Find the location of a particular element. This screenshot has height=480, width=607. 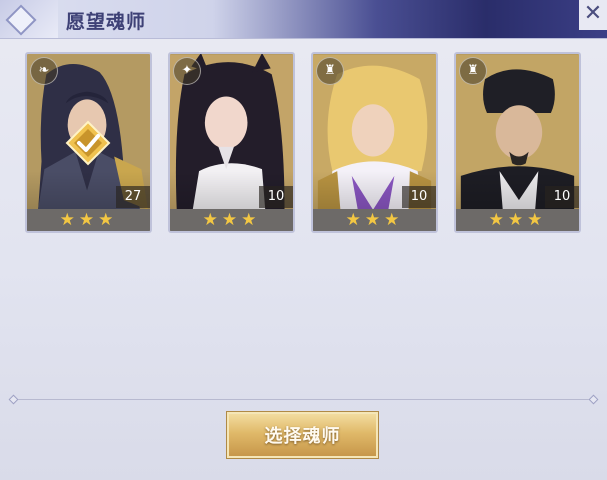

soul-master-card-2: ✦ 10 ★★★ is located at coordinates (231, 142).